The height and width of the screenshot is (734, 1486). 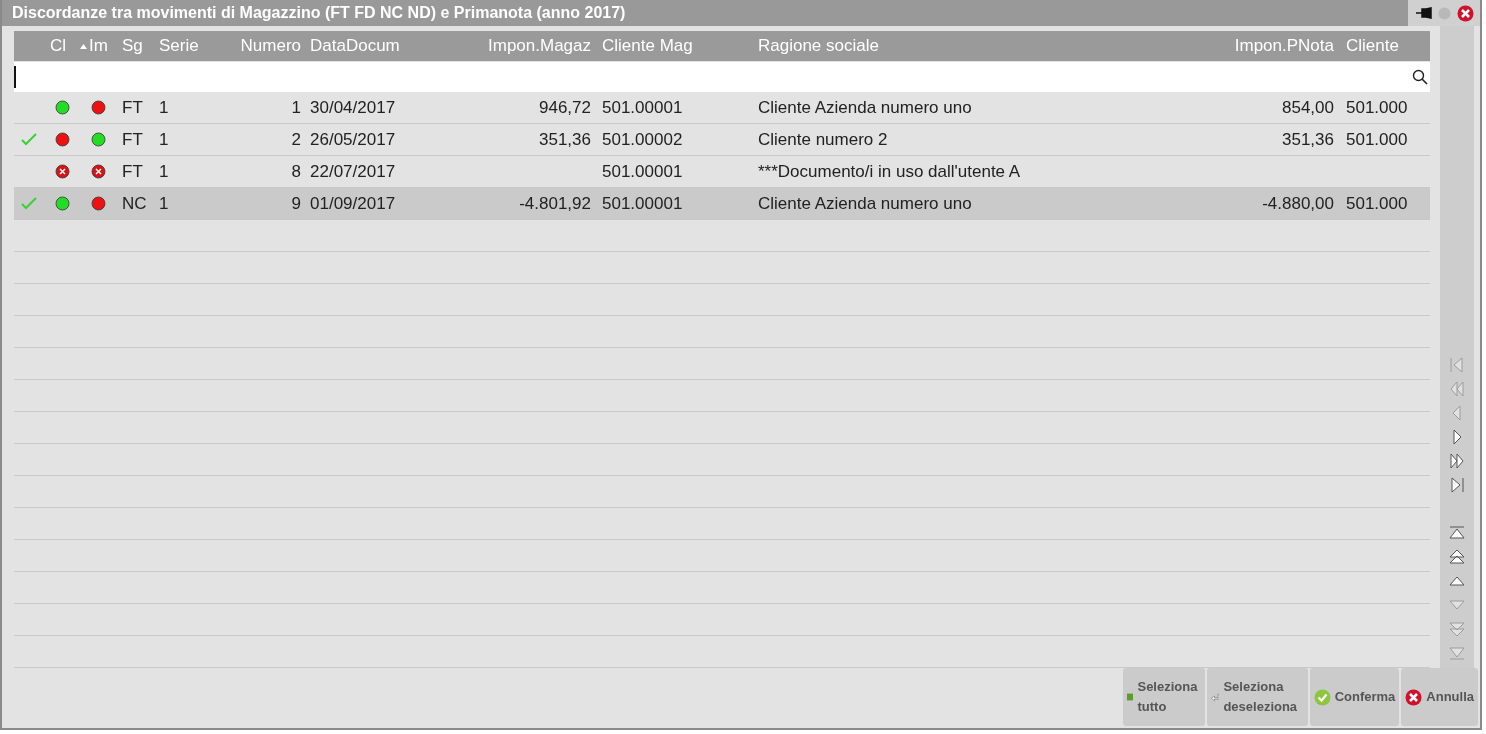 What do you see at coordinates (1257, 697) in the screenshot?
I see `action-button: Seleziona deseleziona` at bounding box center [1257, 697].